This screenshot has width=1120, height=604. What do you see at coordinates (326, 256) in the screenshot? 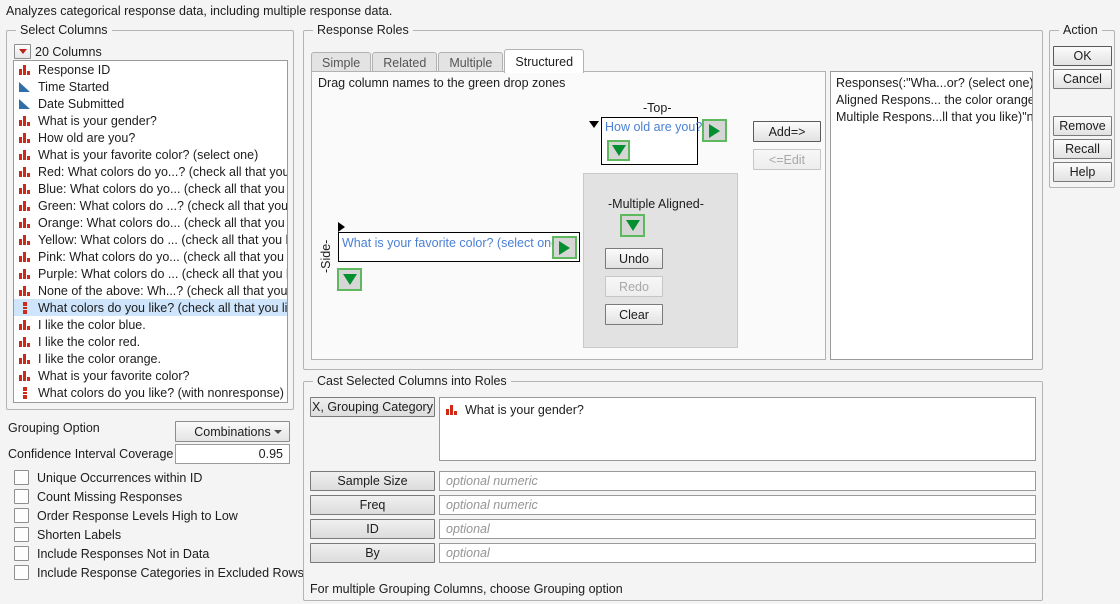
I see `side-zone-label: -Side-` at bounding box center [326, 256].